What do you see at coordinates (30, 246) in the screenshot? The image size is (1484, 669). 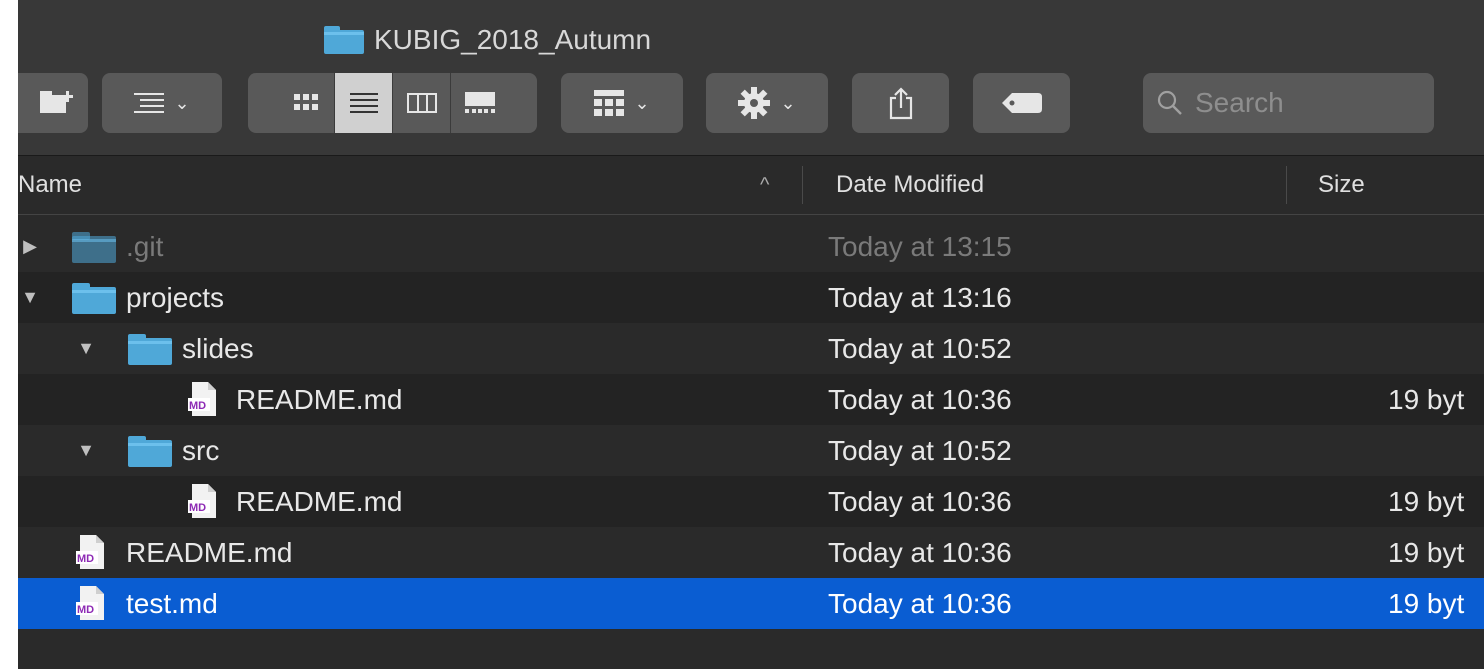 I see `disclosure-collapsed-icon: ▶` at bounding box center [30, 246].